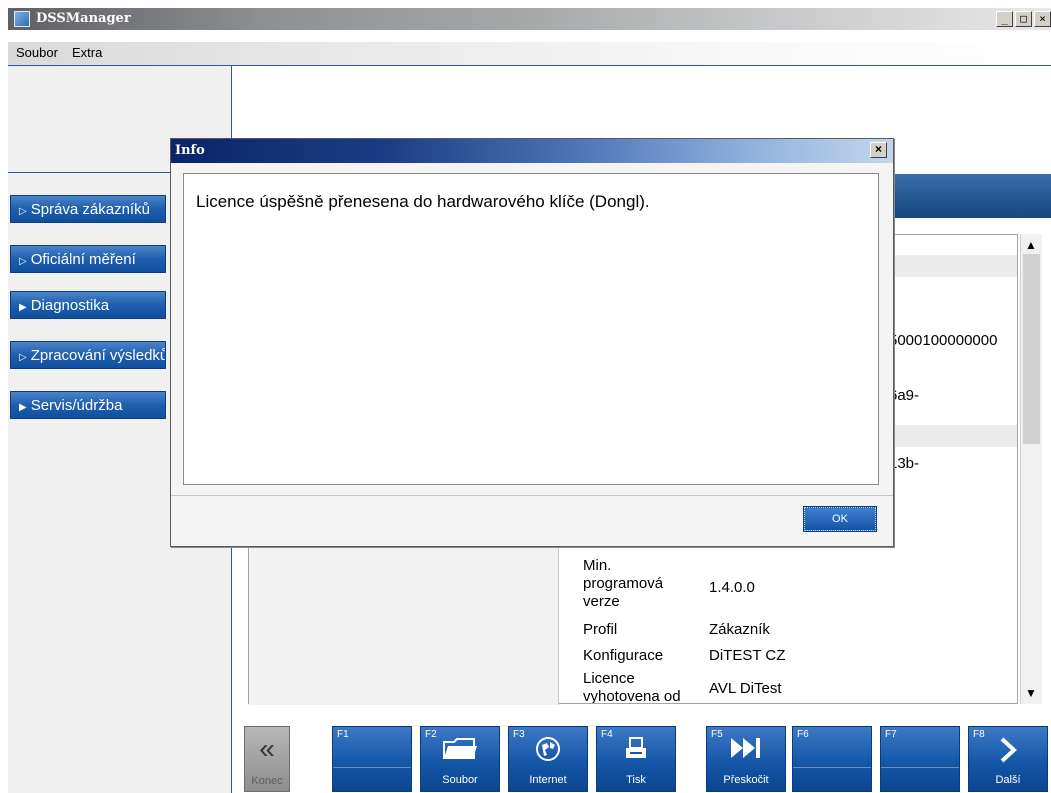 Image resolution: width=1051 pixels, height=793 pixels. What do you see at coordinates (460, 752) in the screenshot?
I see `folder-icon` at bounding box center [460, 752].